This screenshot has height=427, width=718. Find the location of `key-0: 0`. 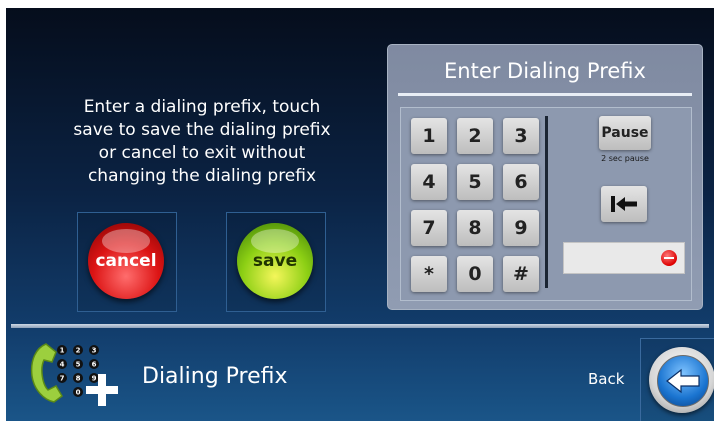

key-0: 0 is located at coordinates (475, 274).